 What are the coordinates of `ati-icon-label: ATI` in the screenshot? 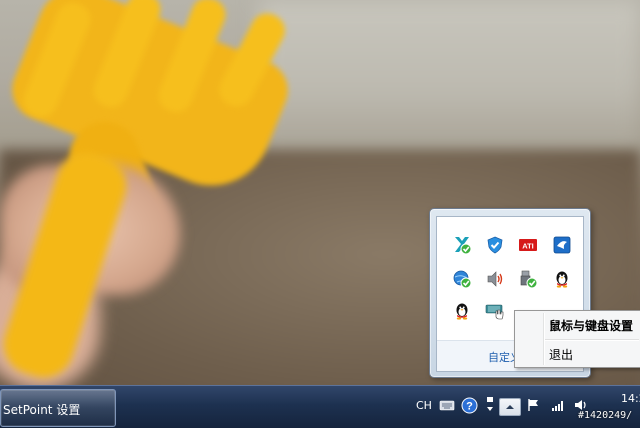 It's located at (528, 246).